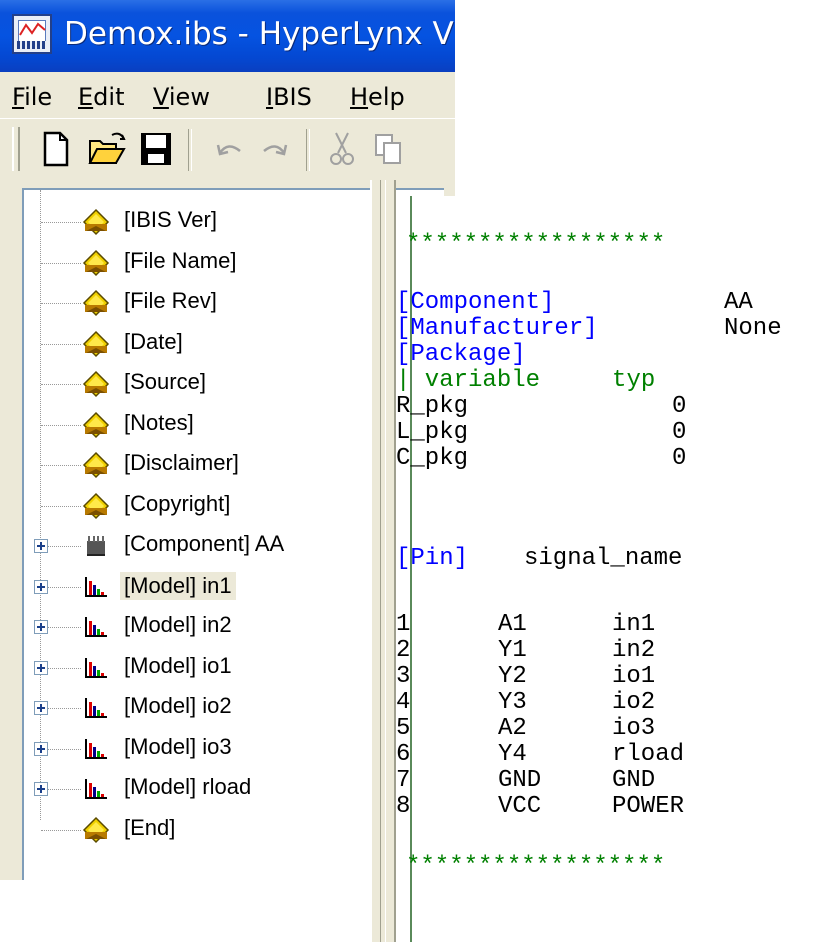  Describe the element at coordinates (403, 754) in the screenshot. I see `pin-number: 6` at that location.